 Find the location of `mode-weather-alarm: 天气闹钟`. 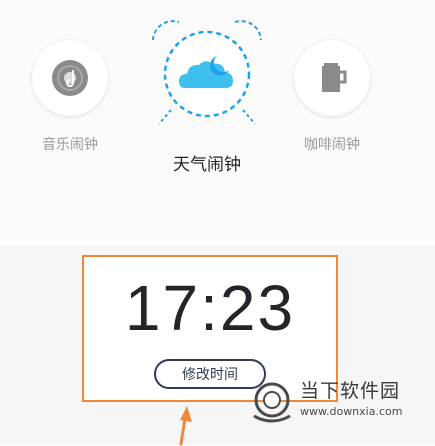

mode-weather-alarm: 天气闹钟 is located at coordinates (207, 96).